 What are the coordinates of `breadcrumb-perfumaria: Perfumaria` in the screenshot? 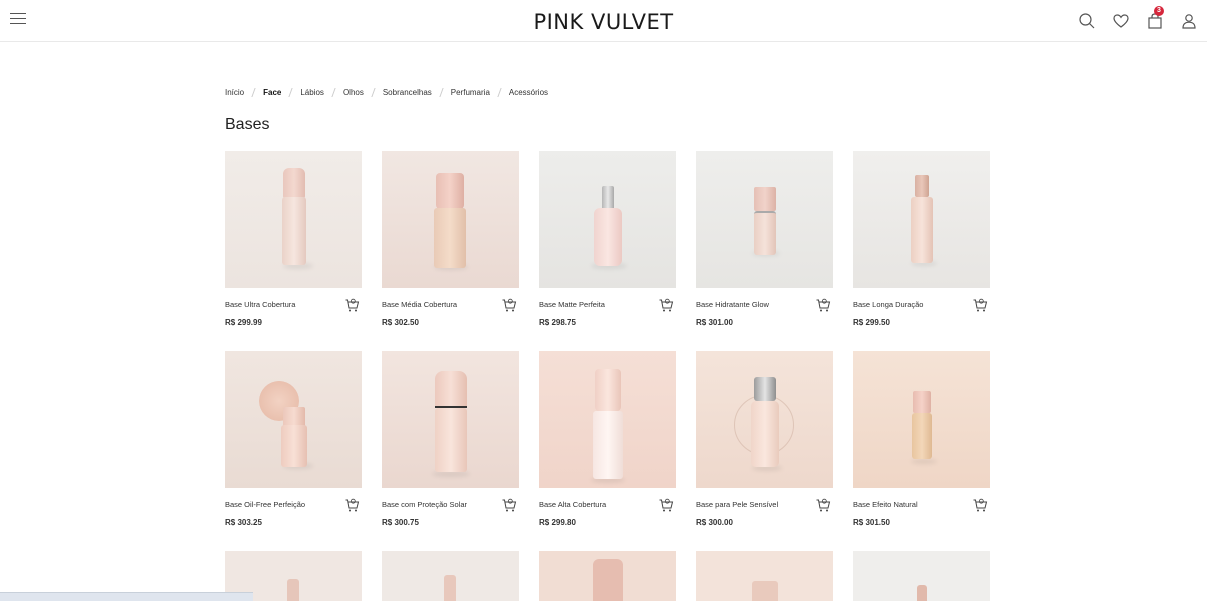 It's located at (470, 92).